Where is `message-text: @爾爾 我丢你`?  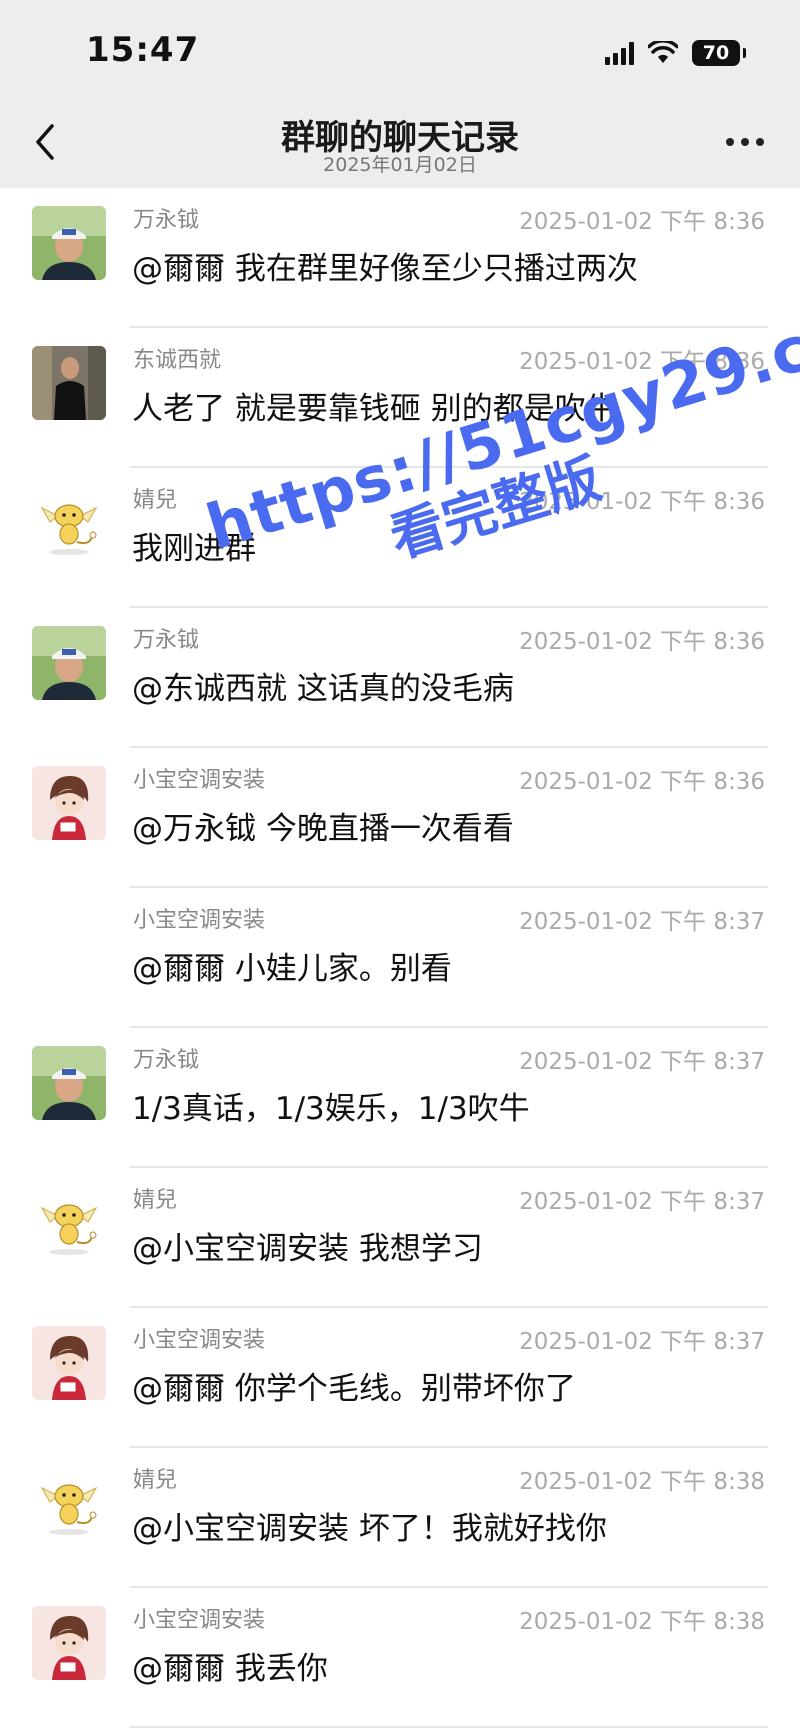
message-text: @爾爾 我丢你 is located at coordinates (230, 1669).